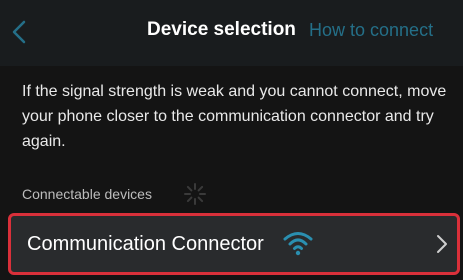  I want to click on back-button, so click(22, 32).